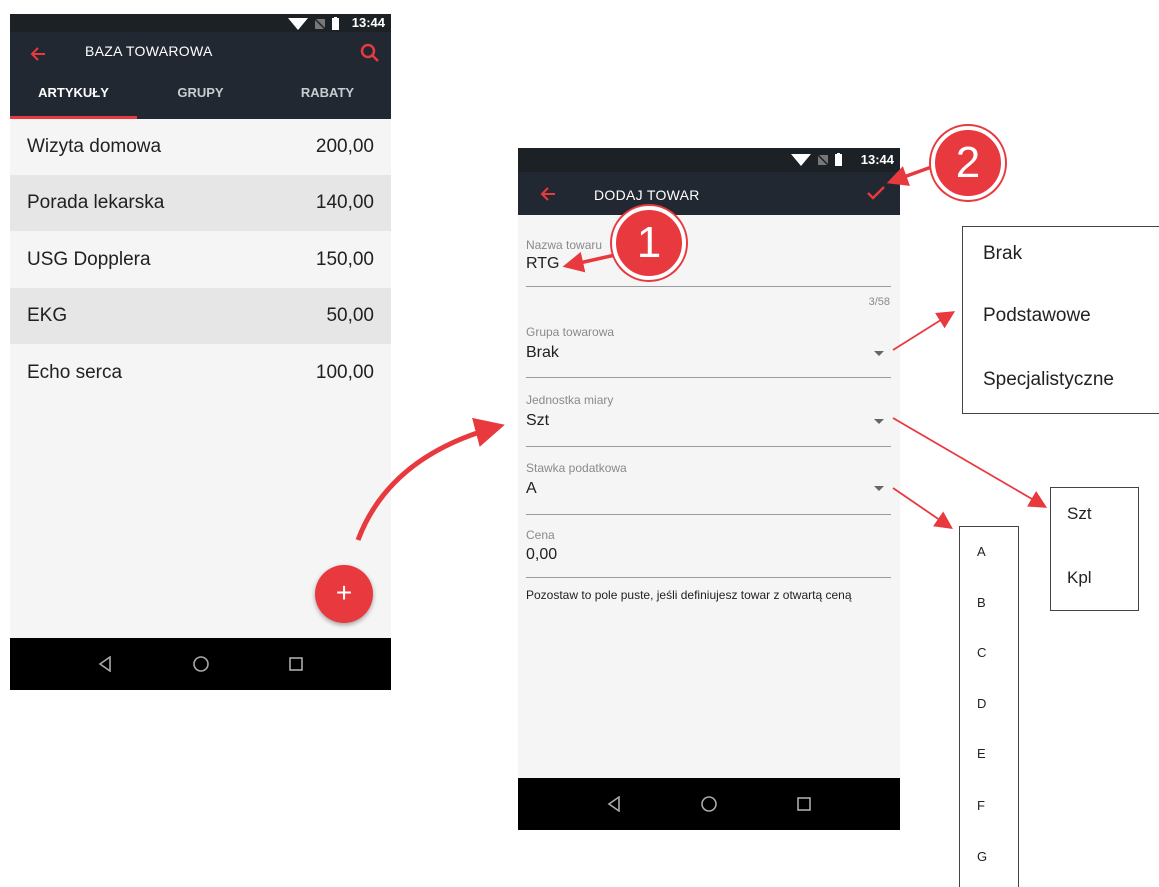 This screenshot has width=1159, height=887. Describe the element at coordinates (981, 703) in the screenshot. I see `tax-option: D` at that location.